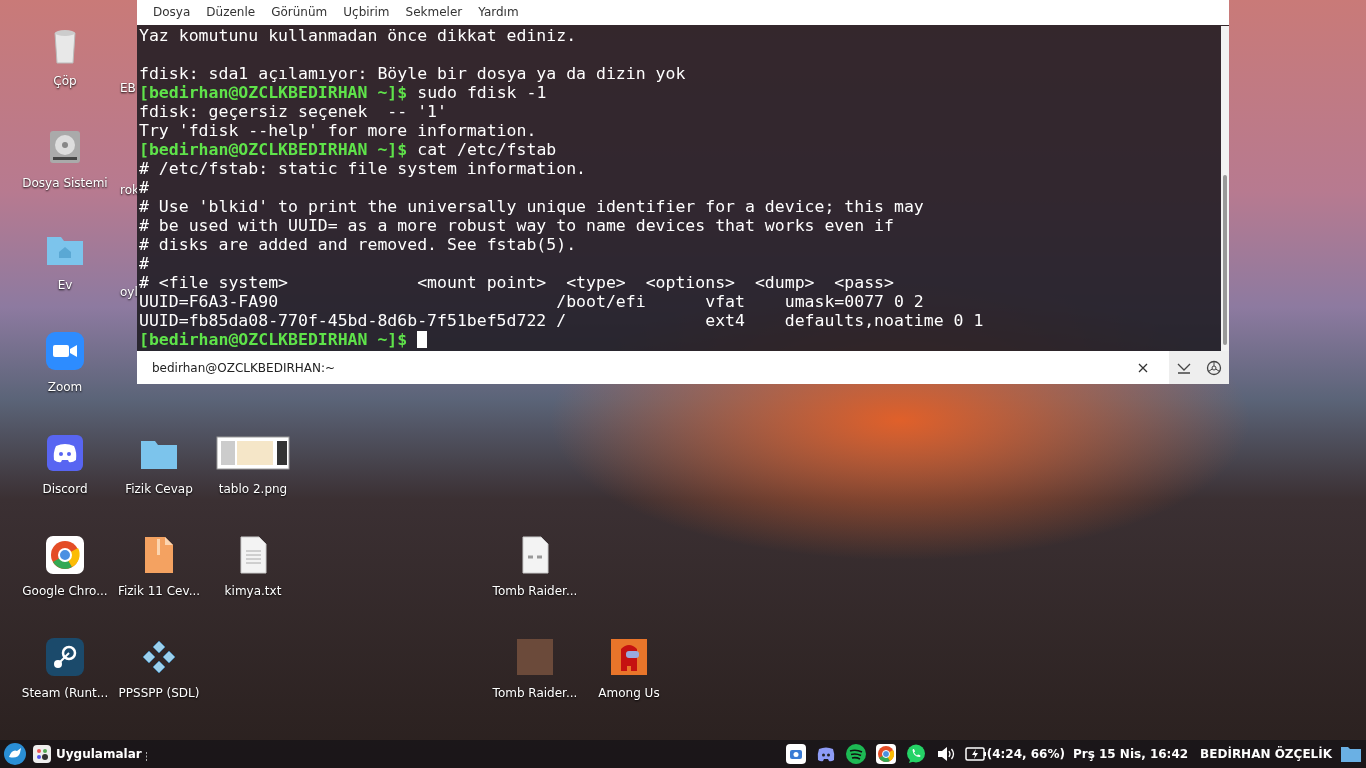  Describe the element at coordinates (358, 35) in the screenshot. I see `terminal-output: Yaz komutunu kullanmadan önce dikkat ediniz.` at that location.